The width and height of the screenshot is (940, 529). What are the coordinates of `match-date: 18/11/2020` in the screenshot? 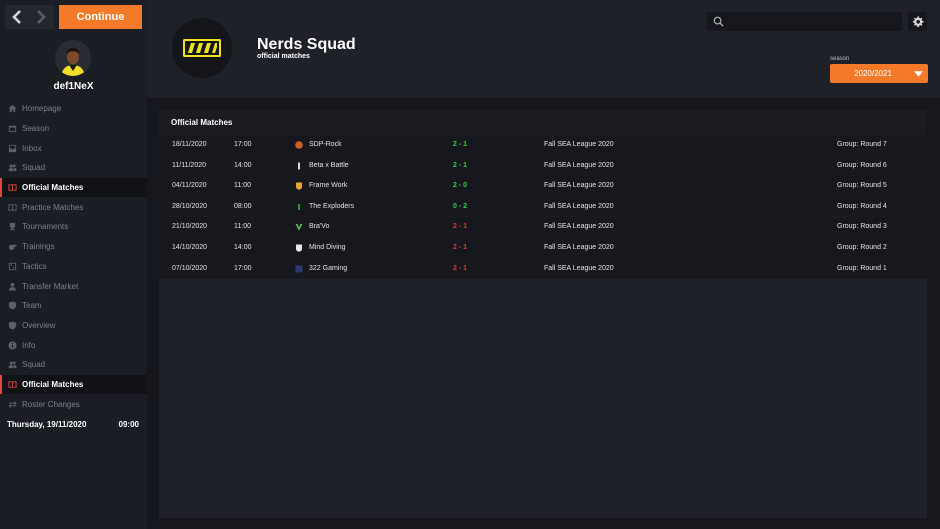 It's located at (189, 144).